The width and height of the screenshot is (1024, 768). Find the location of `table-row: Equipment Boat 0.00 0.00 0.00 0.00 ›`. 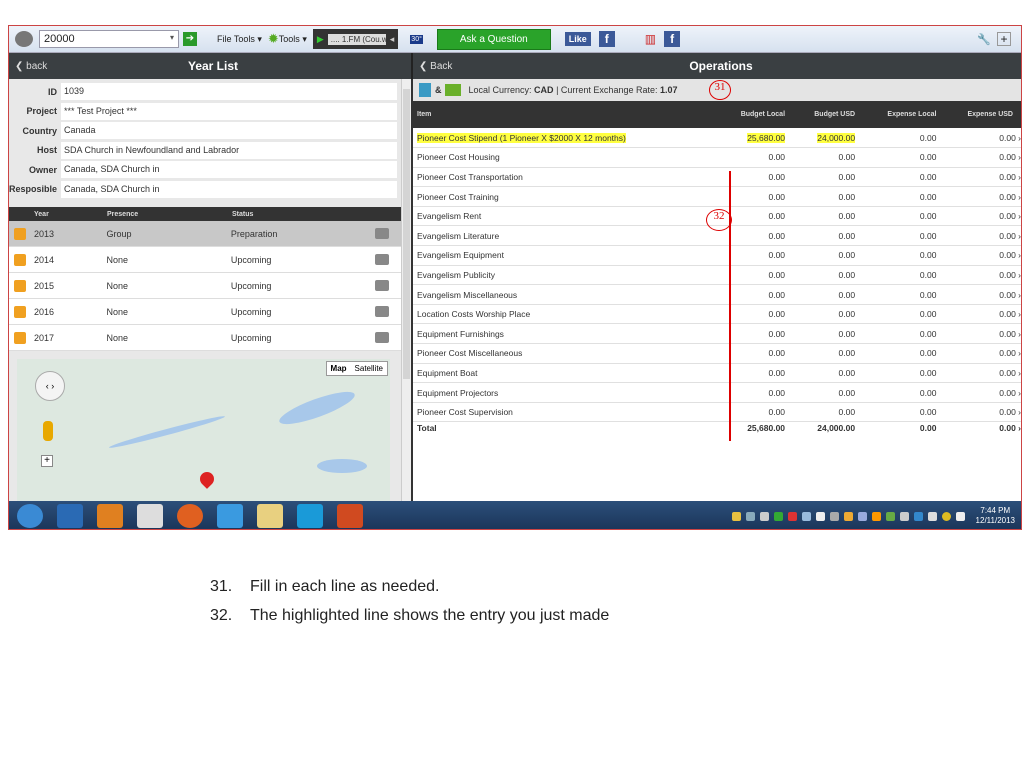

table-row: Equipment Boat 0.00 0.00 0.00 0.00 › is located at coordinates (717, 373).